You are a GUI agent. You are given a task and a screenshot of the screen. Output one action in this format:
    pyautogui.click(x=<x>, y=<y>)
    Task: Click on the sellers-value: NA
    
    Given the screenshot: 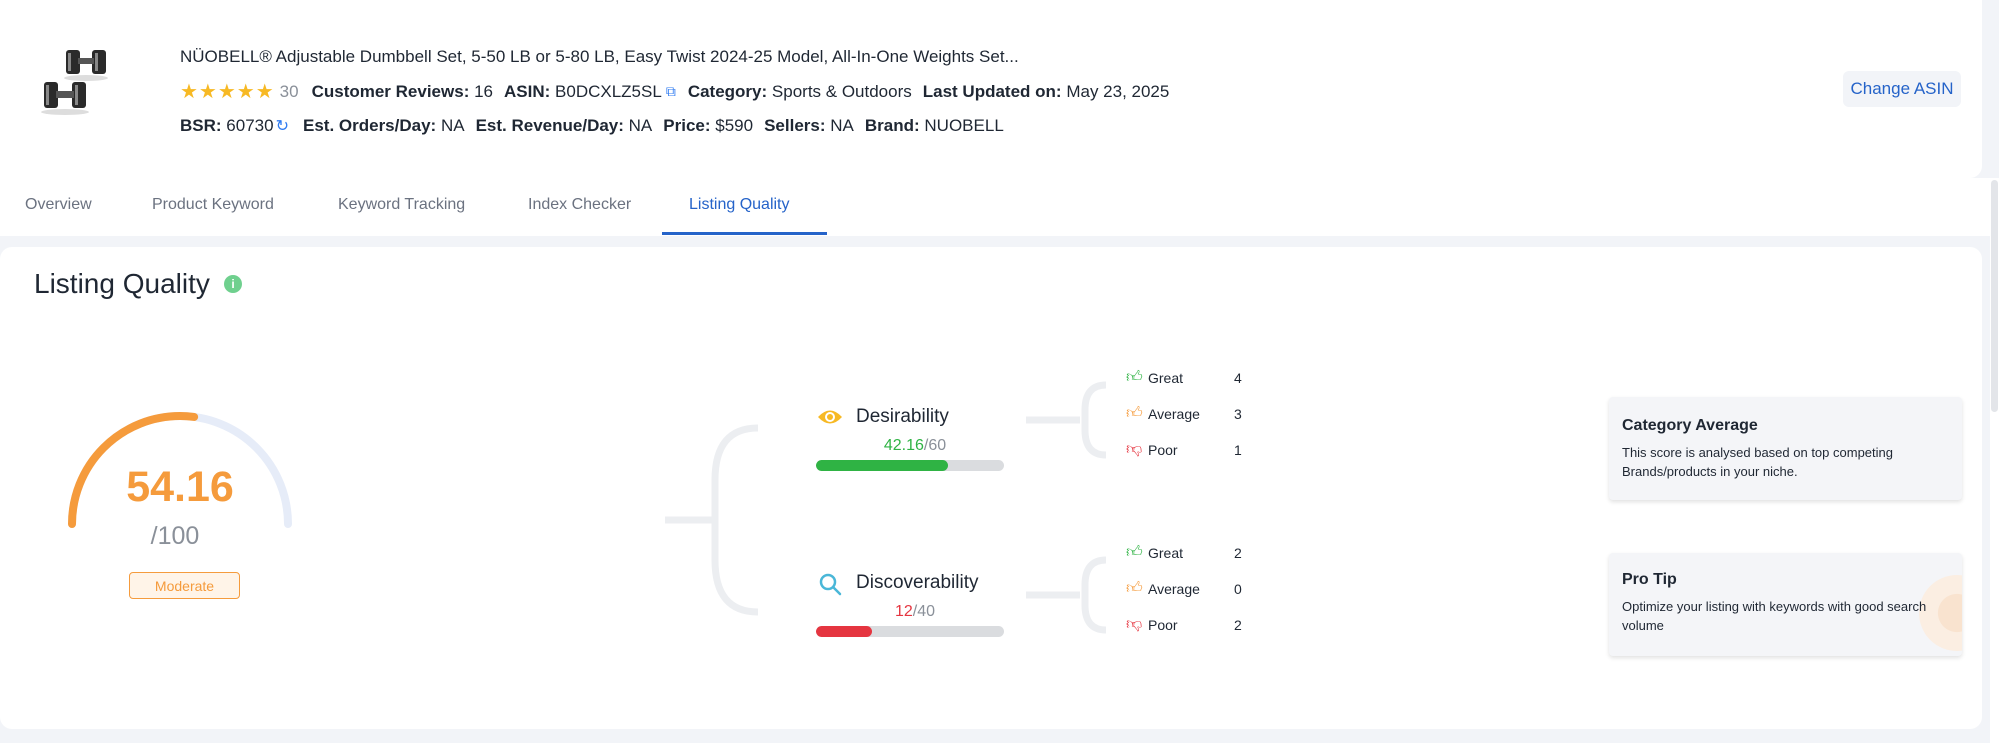 What is the action you would take?
    pyautogui.click(x=842, y=125)
    